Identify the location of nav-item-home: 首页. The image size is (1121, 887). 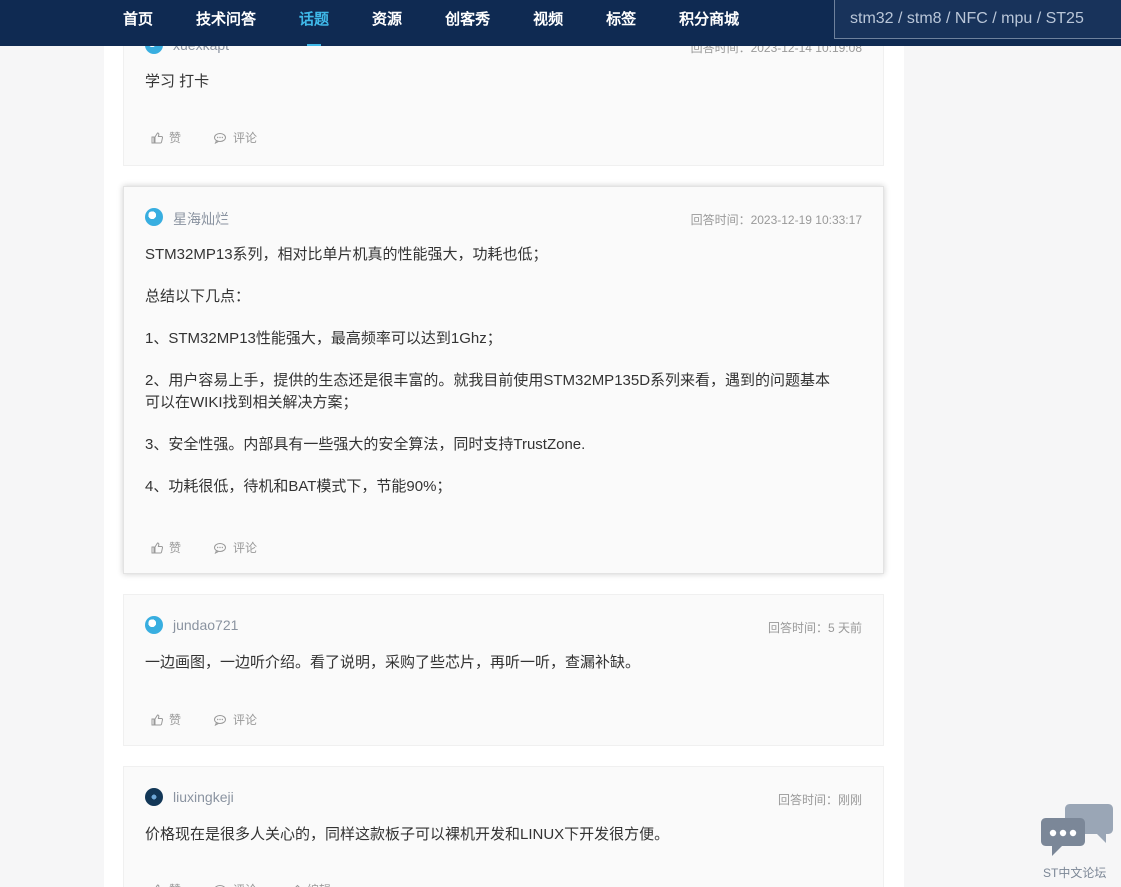
(138, 23).